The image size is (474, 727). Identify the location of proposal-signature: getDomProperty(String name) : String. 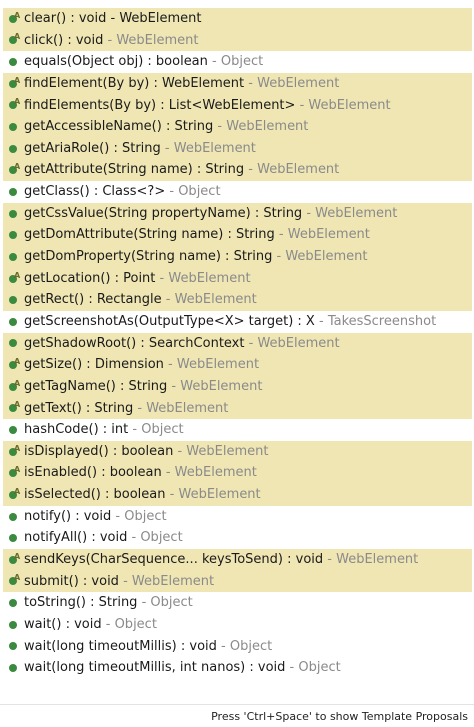
(148, 257).